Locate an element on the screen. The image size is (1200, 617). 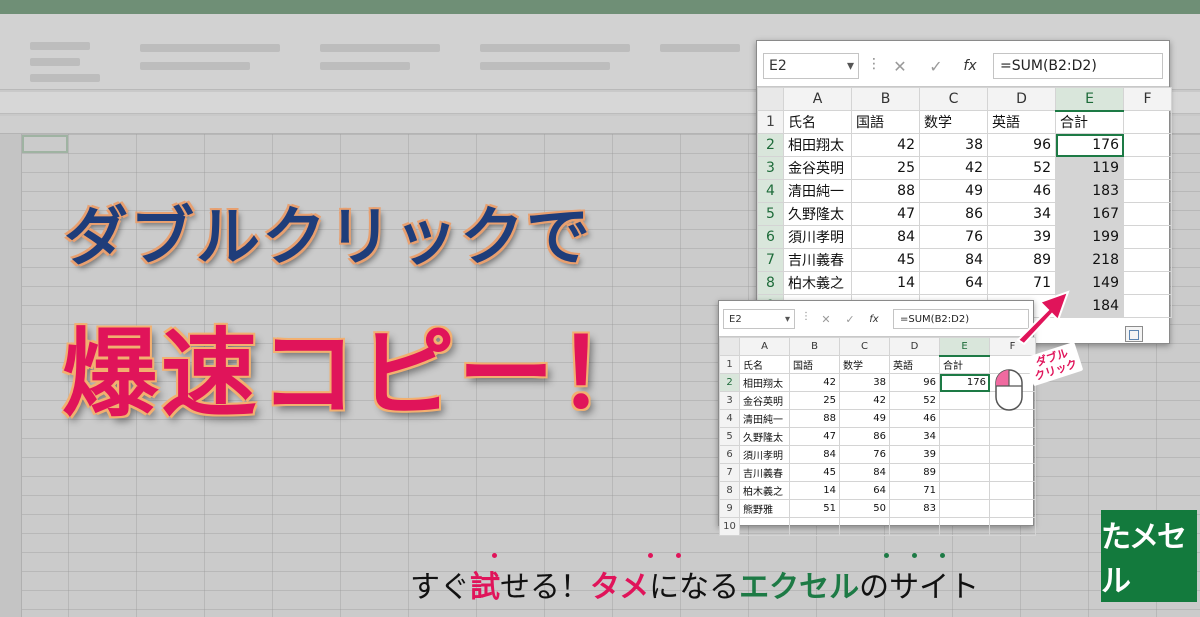
cell: 45 is located at coordinates (885, 260).